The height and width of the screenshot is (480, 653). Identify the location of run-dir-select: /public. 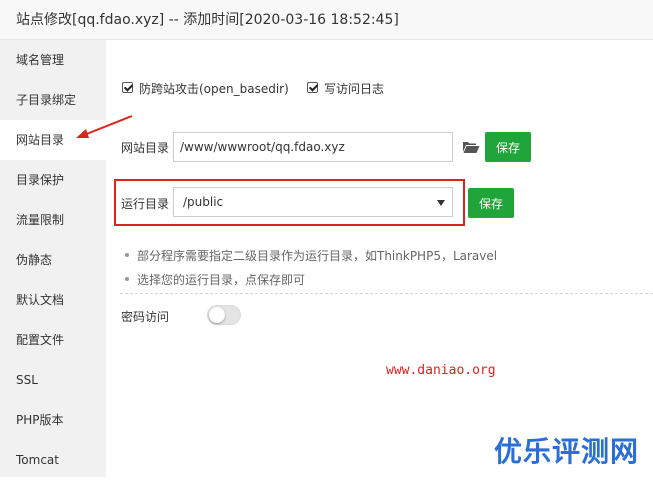
(313, 202).